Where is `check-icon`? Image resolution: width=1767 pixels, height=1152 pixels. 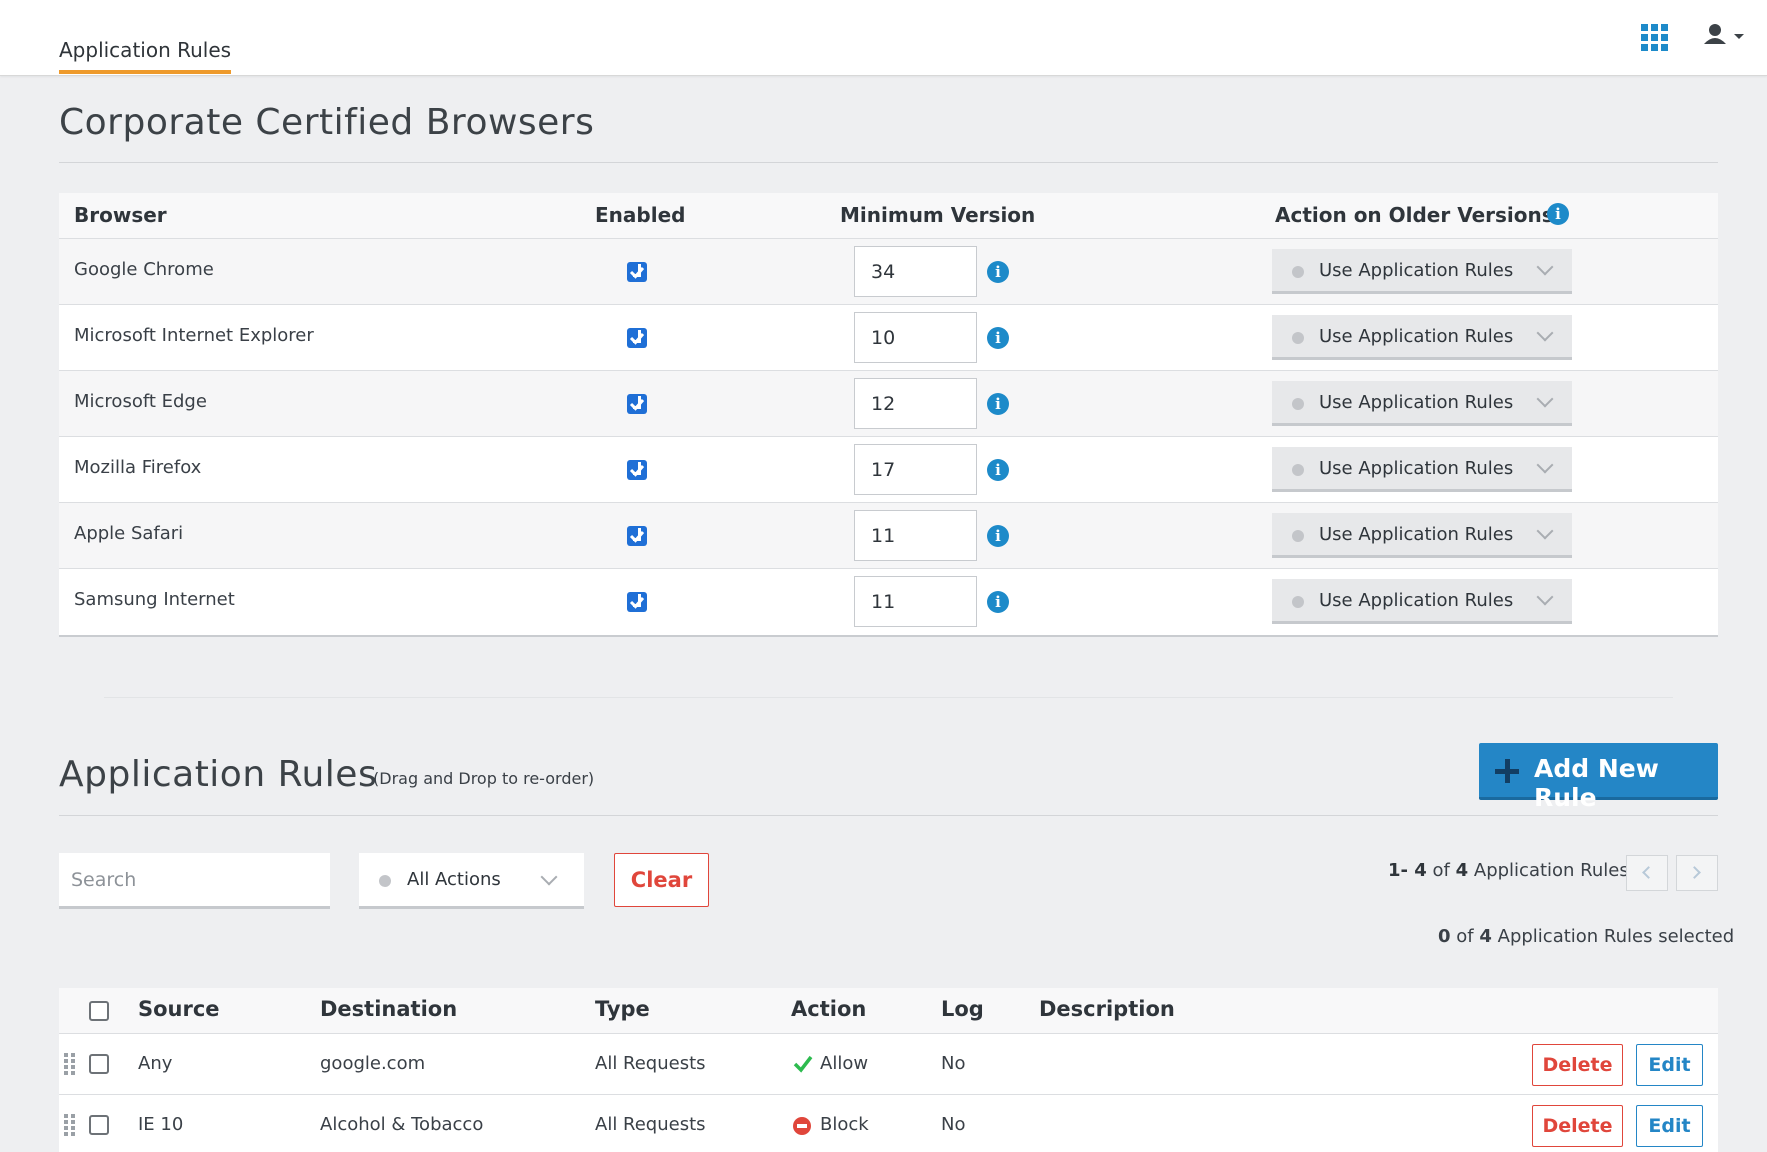 check-icon is located at coordinates (803, 1064).